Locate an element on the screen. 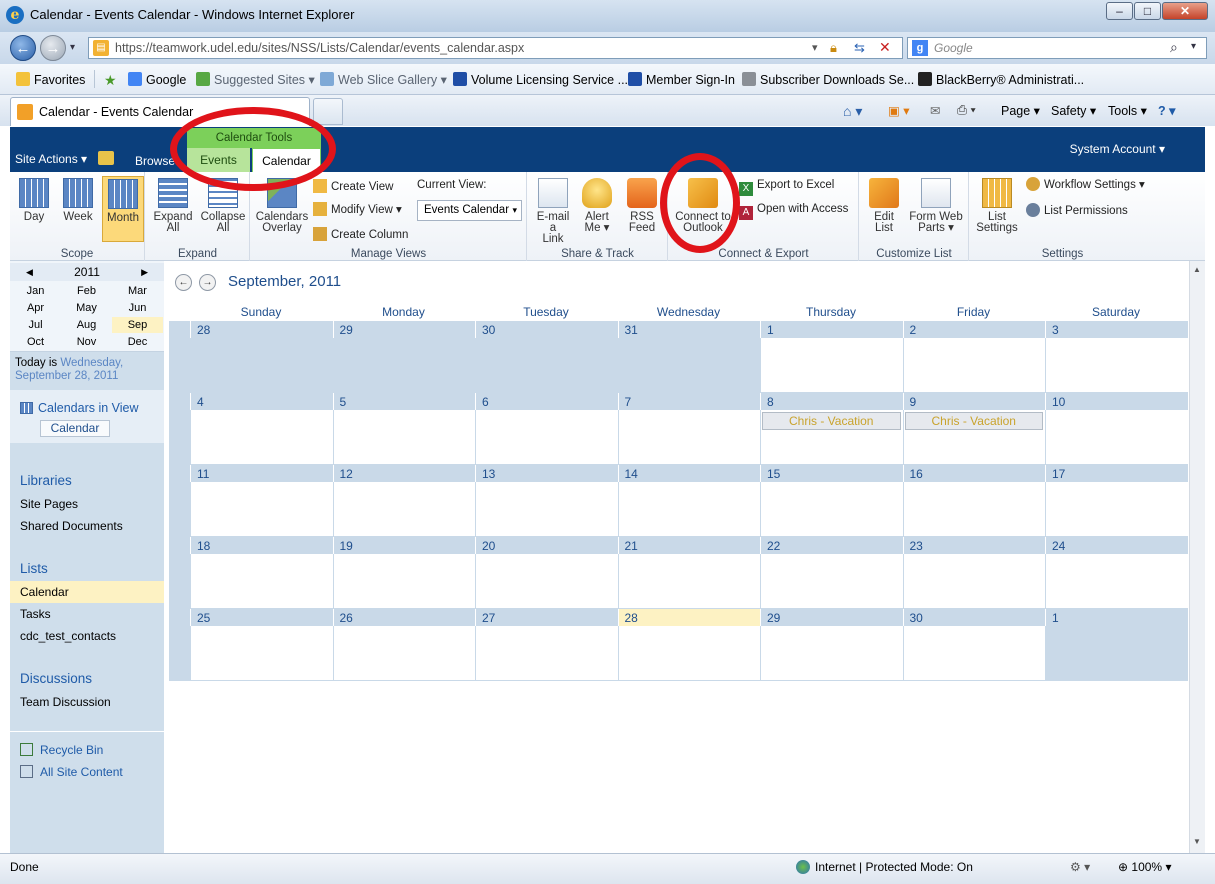 The image size is (1215, 884). zoom-control: ⊕ 100% ▾ is located at coordinates (1144, 867).